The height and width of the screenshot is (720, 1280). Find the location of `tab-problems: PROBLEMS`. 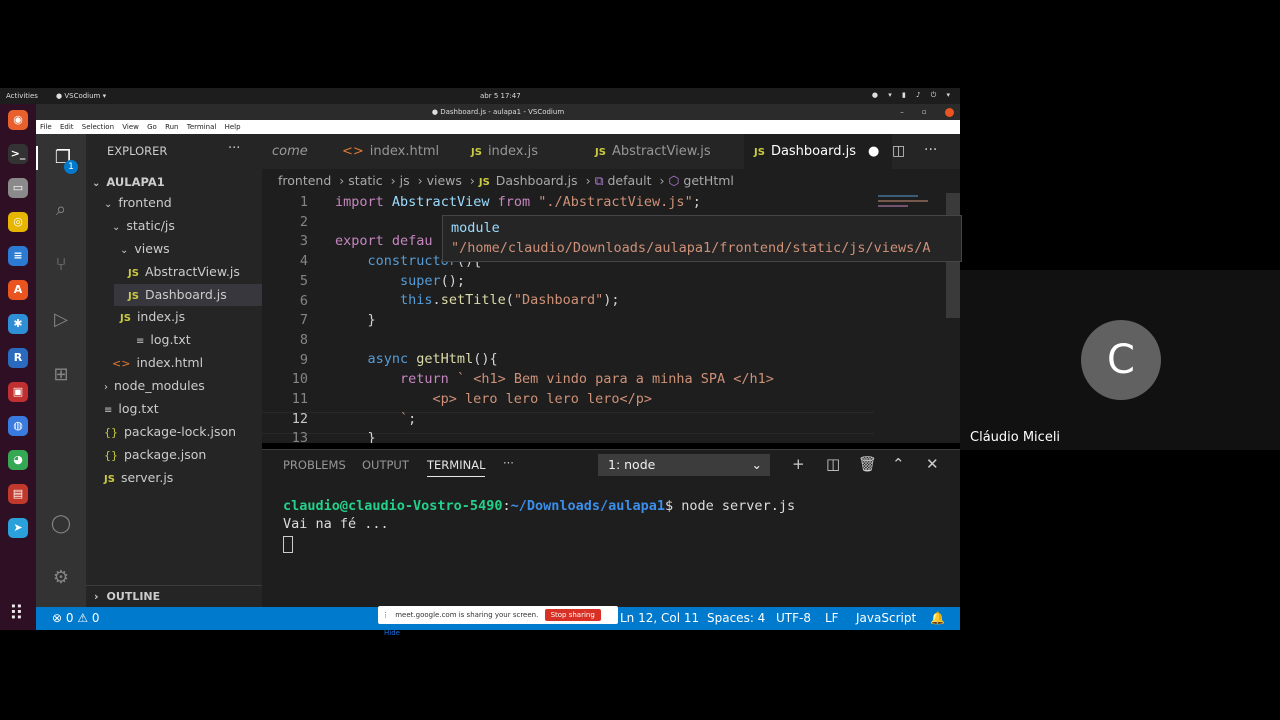

tab-problems: PROBLEMS is located at coordinates (314, 465).